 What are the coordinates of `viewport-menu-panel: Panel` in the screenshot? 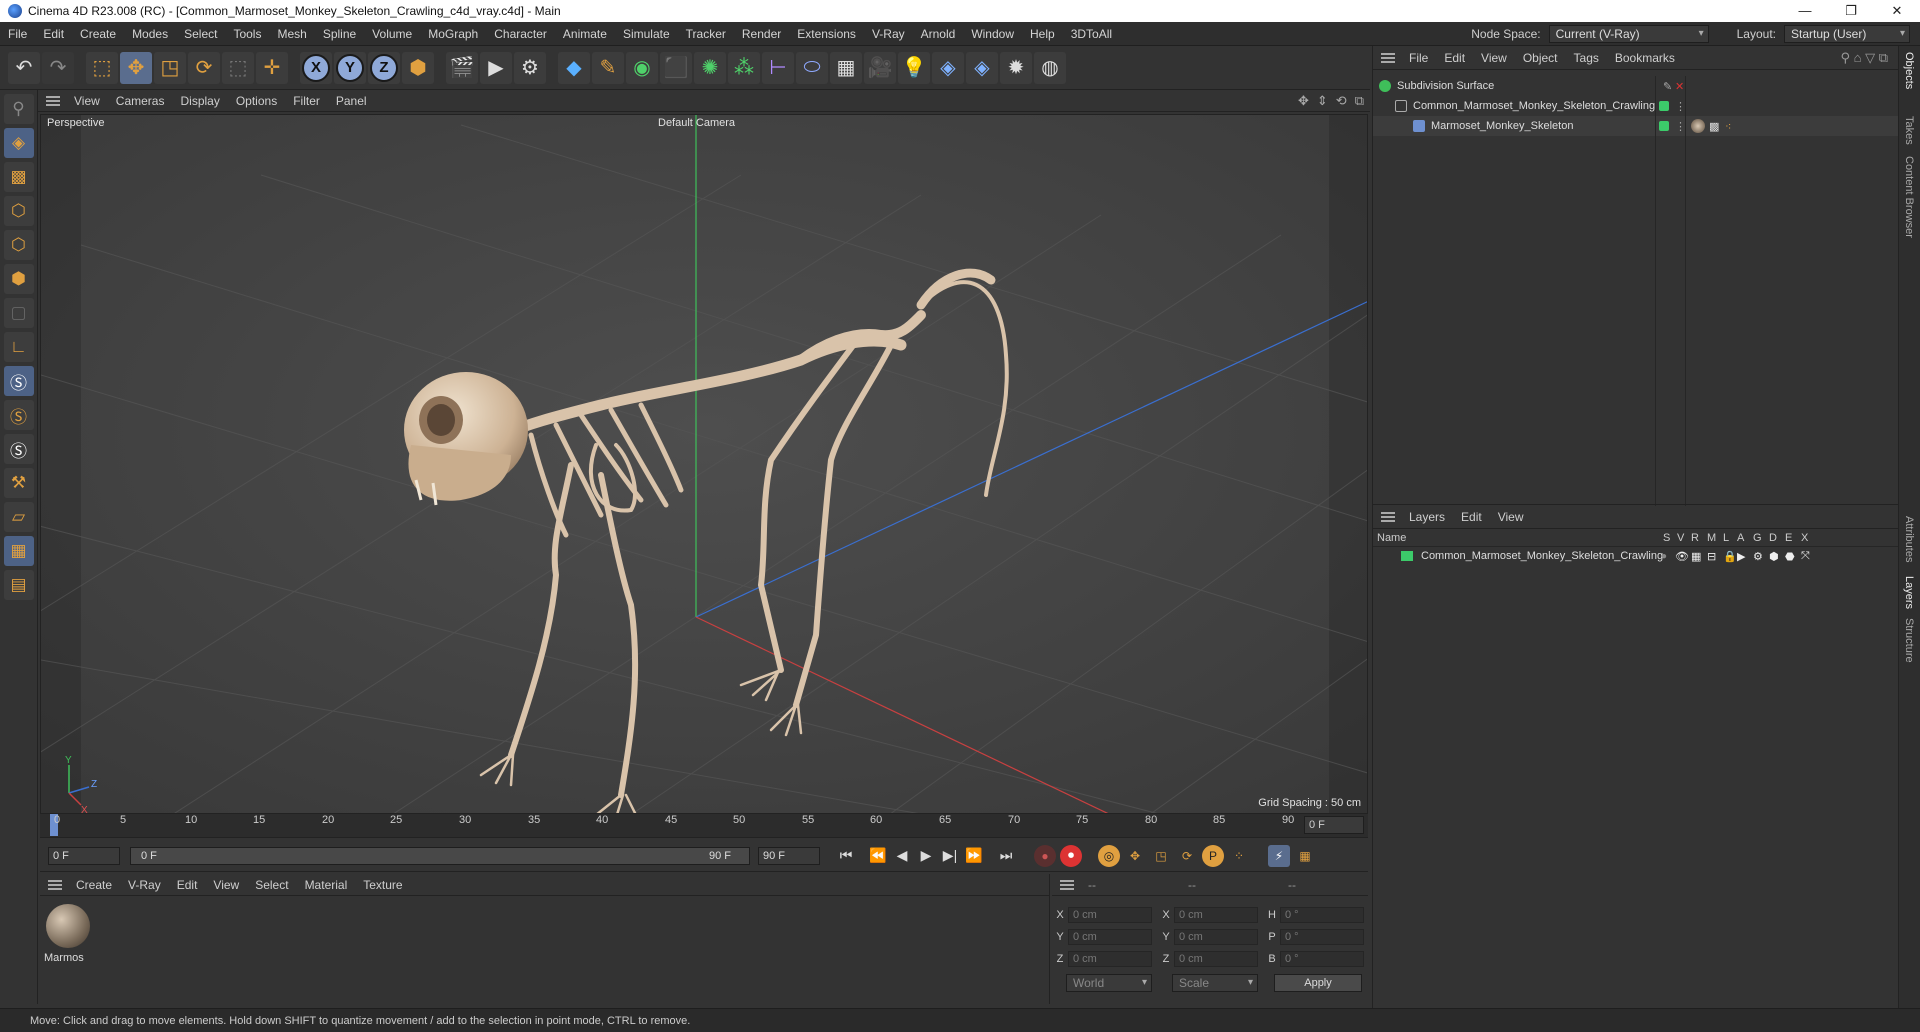 It's located at (351, 101).